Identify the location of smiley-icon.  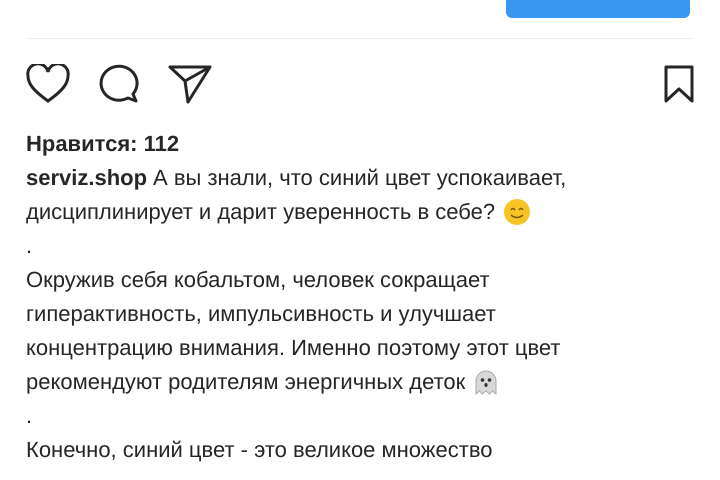
(517, 212).